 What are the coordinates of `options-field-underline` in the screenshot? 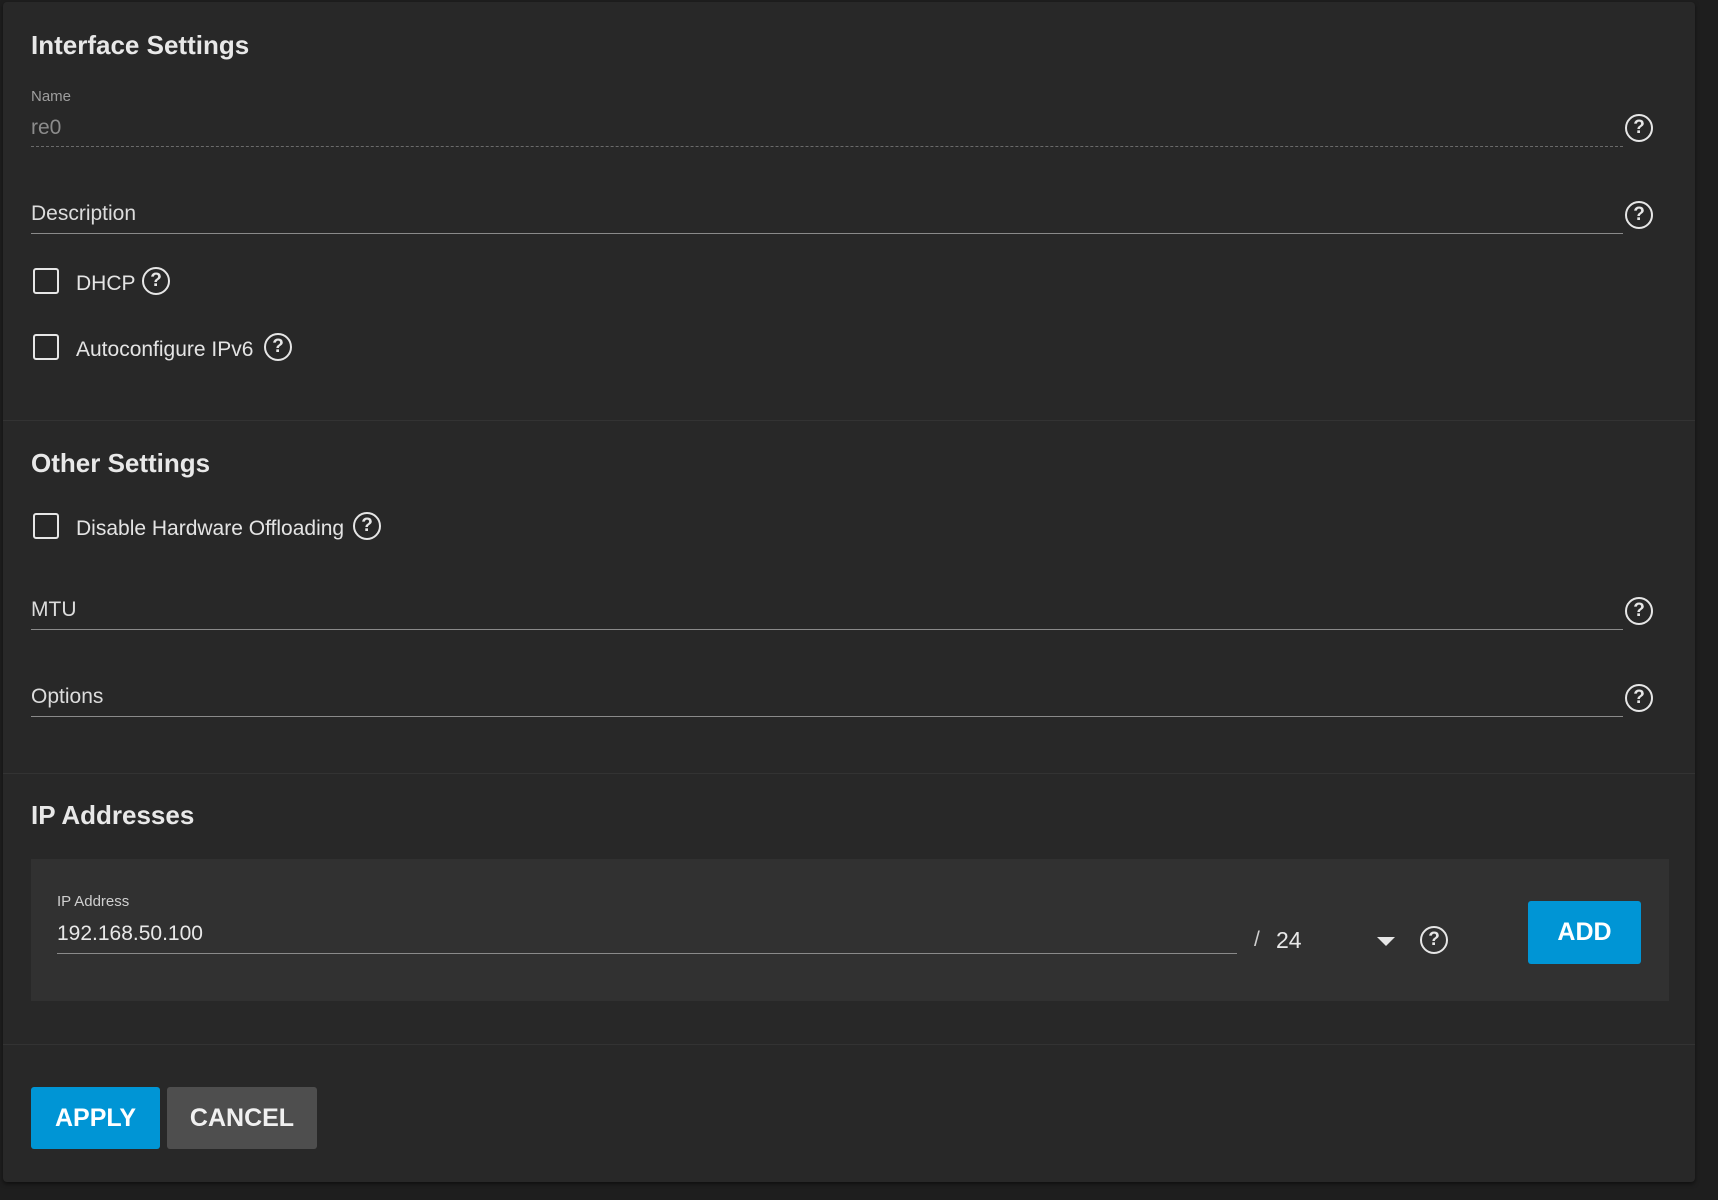 It's located at (827, 716).